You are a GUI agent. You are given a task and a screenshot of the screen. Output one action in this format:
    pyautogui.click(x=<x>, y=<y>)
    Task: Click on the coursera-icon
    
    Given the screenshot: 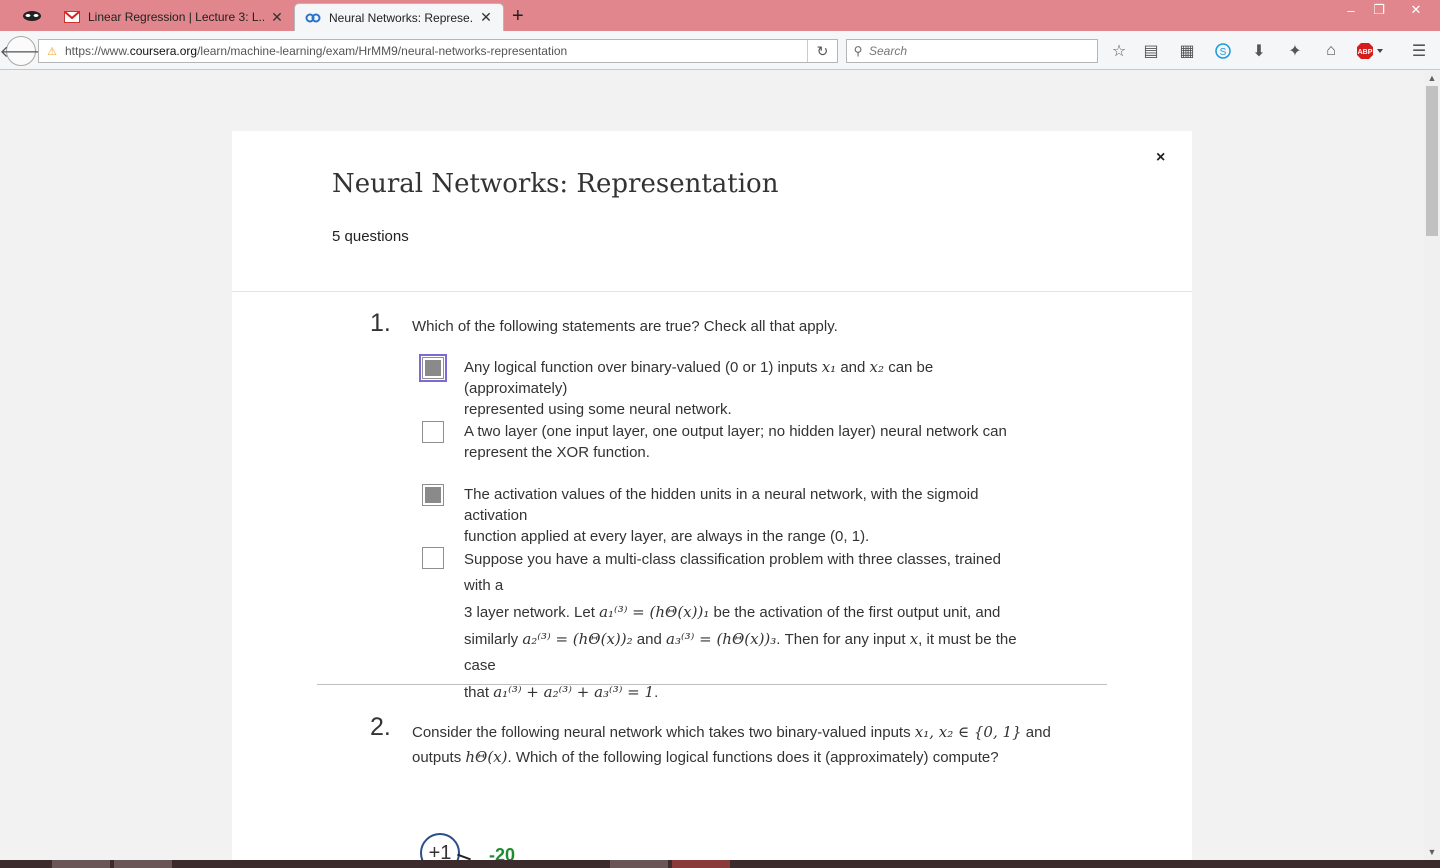 What is the action you would take?
    pyautogui.click(x=313, y=18)
    